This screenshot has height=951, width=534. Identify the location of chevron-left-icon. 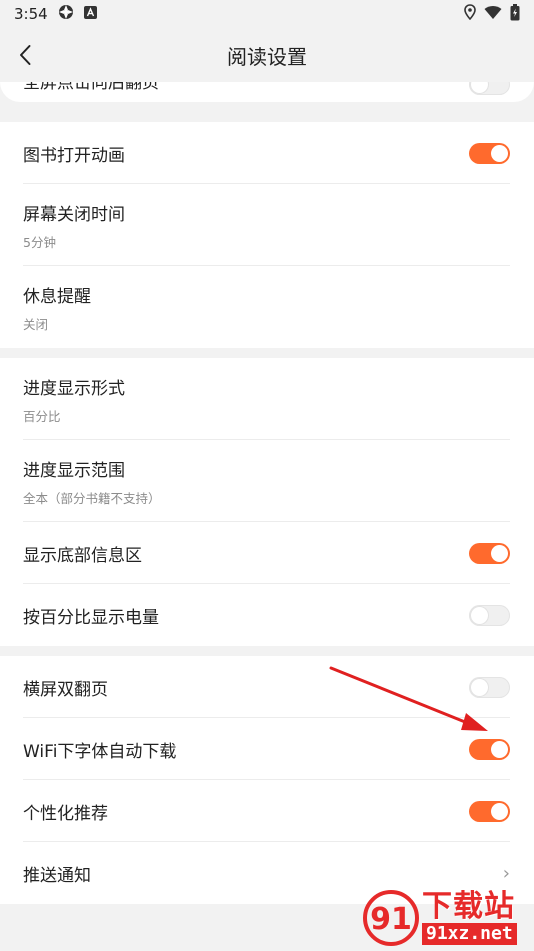
(25, 55).